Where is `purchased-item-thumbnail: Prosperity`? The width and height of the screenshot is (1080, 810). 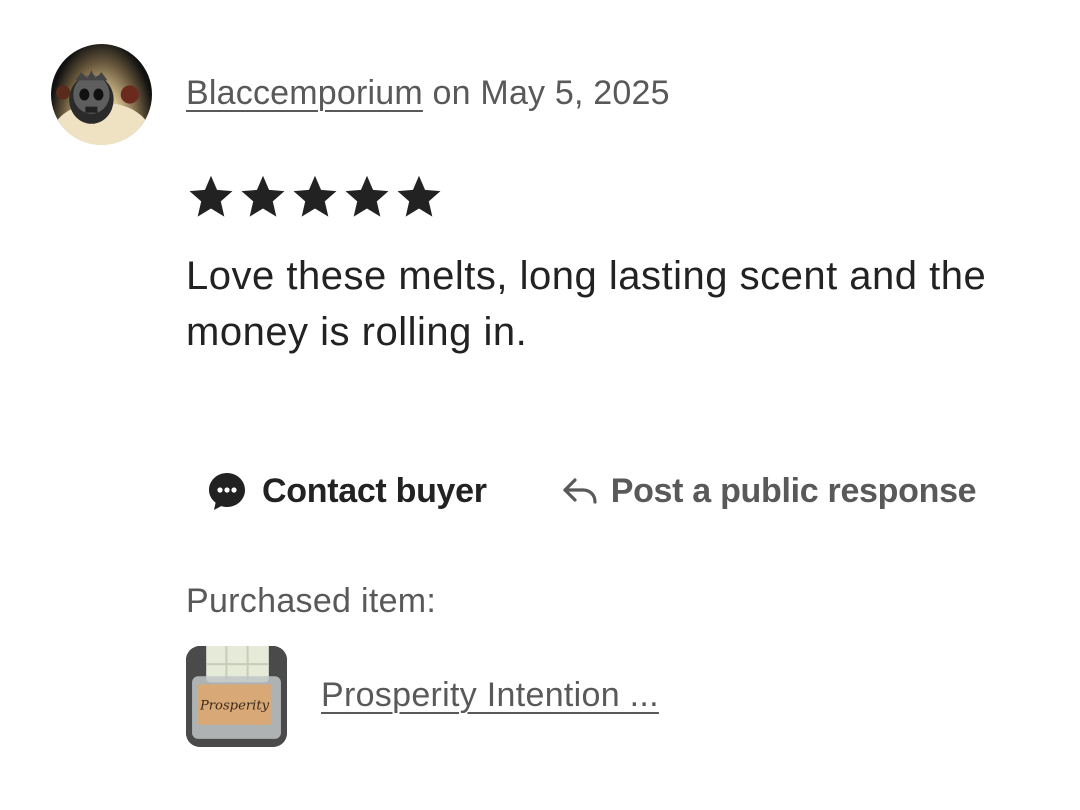 purchased-item-thumbnail: Prosperity is located at coordinates (236, 696).